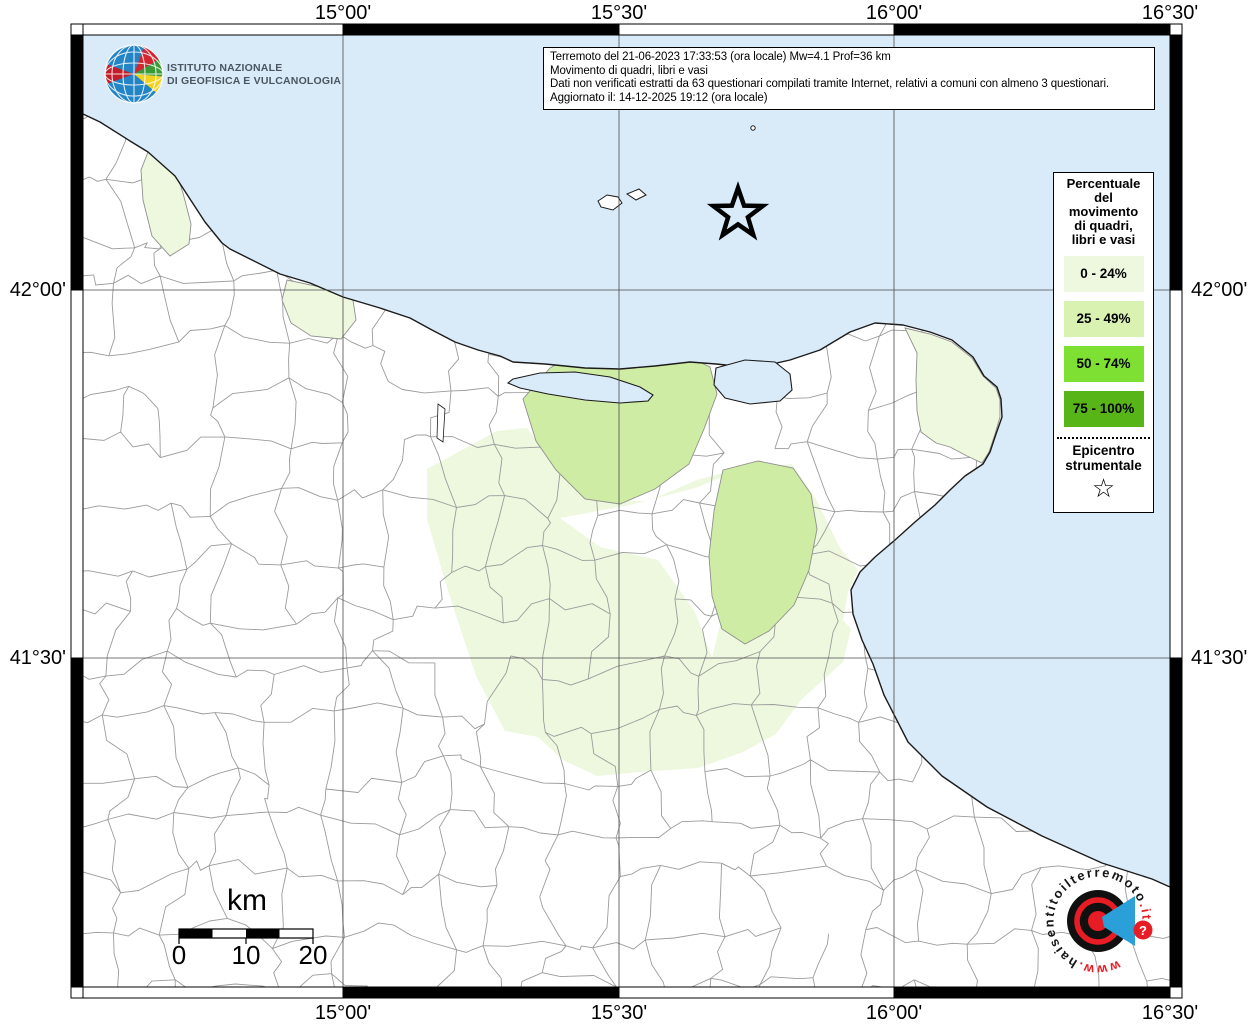 The width and height of the screenshot is (1256, 1024). What do you see at coordinates (619, 1013) in the screenshot?
I see `axis-label-bottom-lon2: 15°30'` at bounding box center [619, 1013].